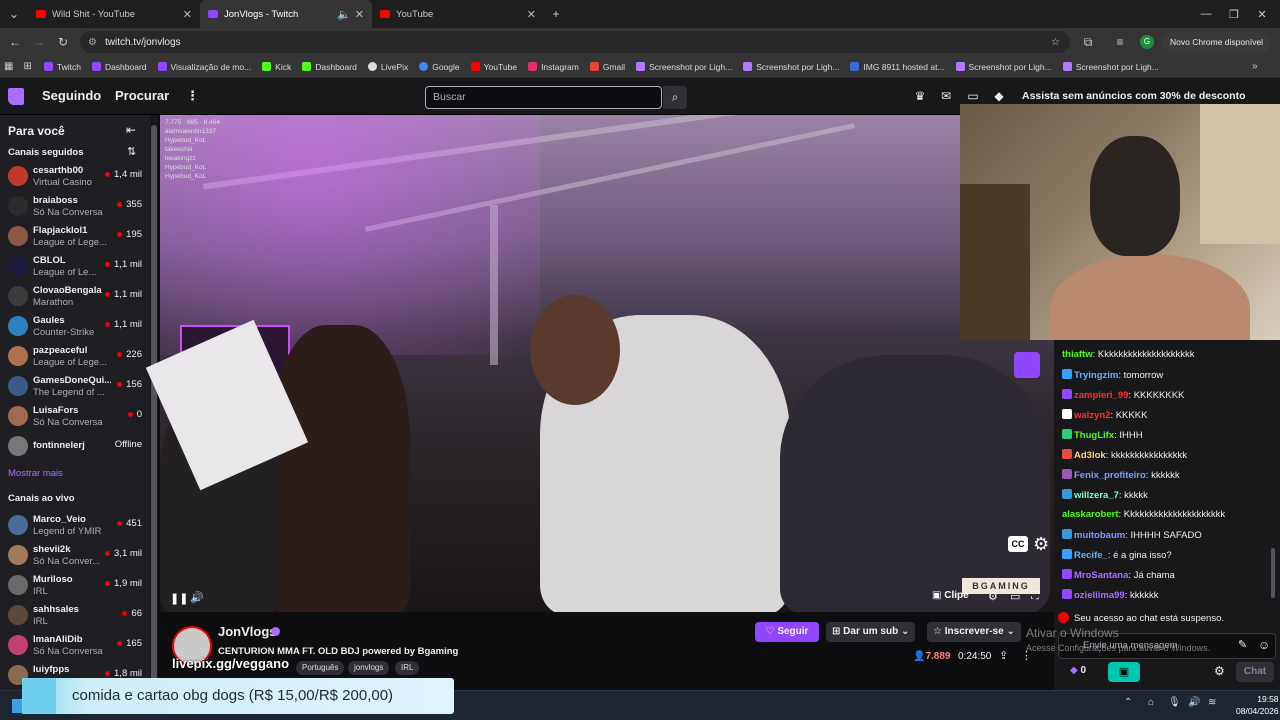 This screenshot has width=1280, height=720. What do you see at coordinates (543, 97) in the screenshot?
I see `search-input: Buscar` at bounding box center [543, 97].